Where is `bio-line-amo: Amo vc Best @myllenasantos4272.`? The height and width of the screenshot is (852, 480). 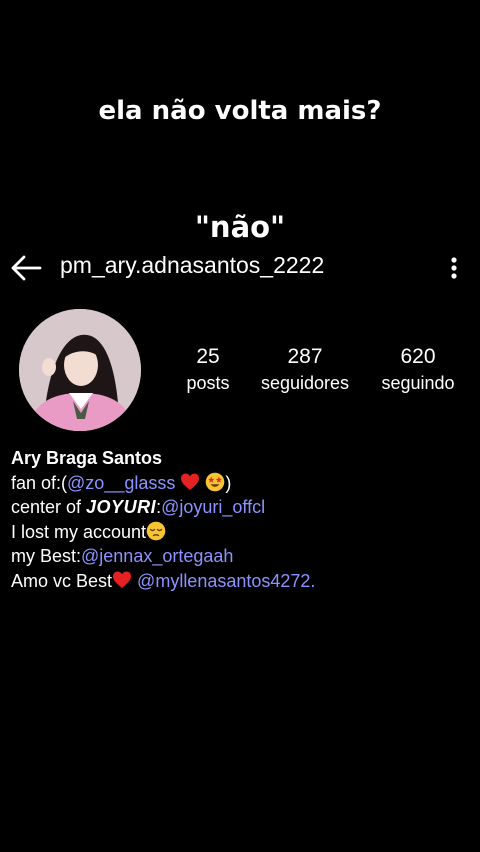 bio-line-amo: Amo vc Best @myllenasantos4272. is located at coordinates (241, 581).